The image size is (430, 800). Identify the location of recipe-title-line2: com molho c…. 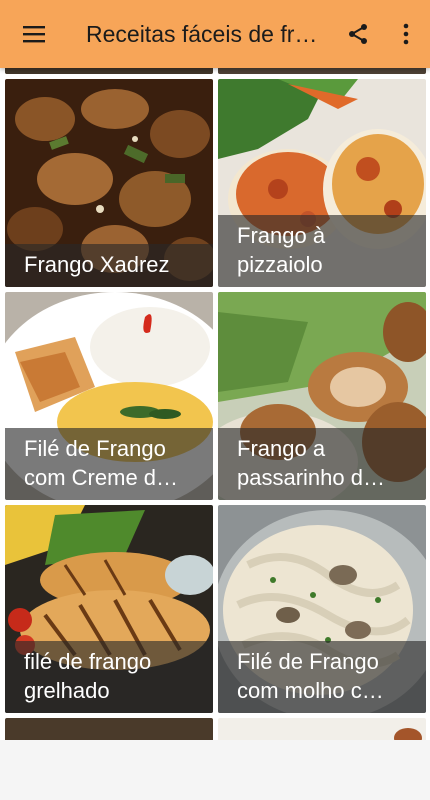
(310, 690).